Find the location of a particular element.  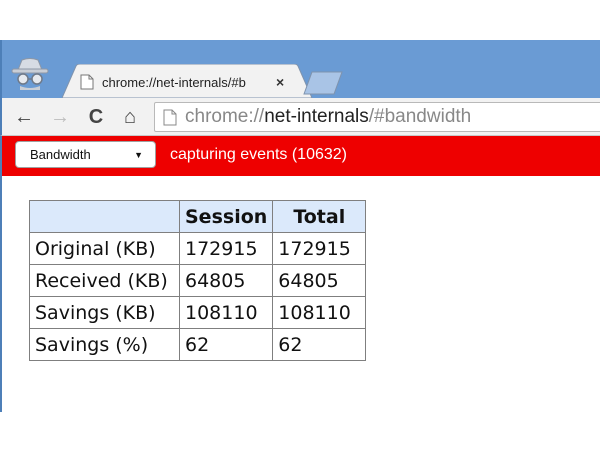

home-button: ⌂ is located at coordinates (130, 117).